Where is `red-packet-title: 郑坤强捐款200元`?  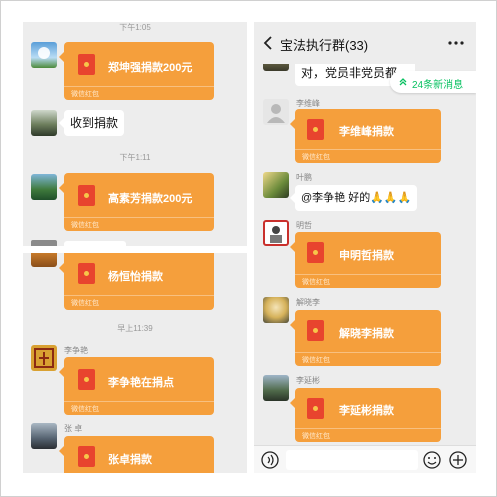
red-packet-title: 郑坤强捐款200元 is located at coordinates (150, 68).